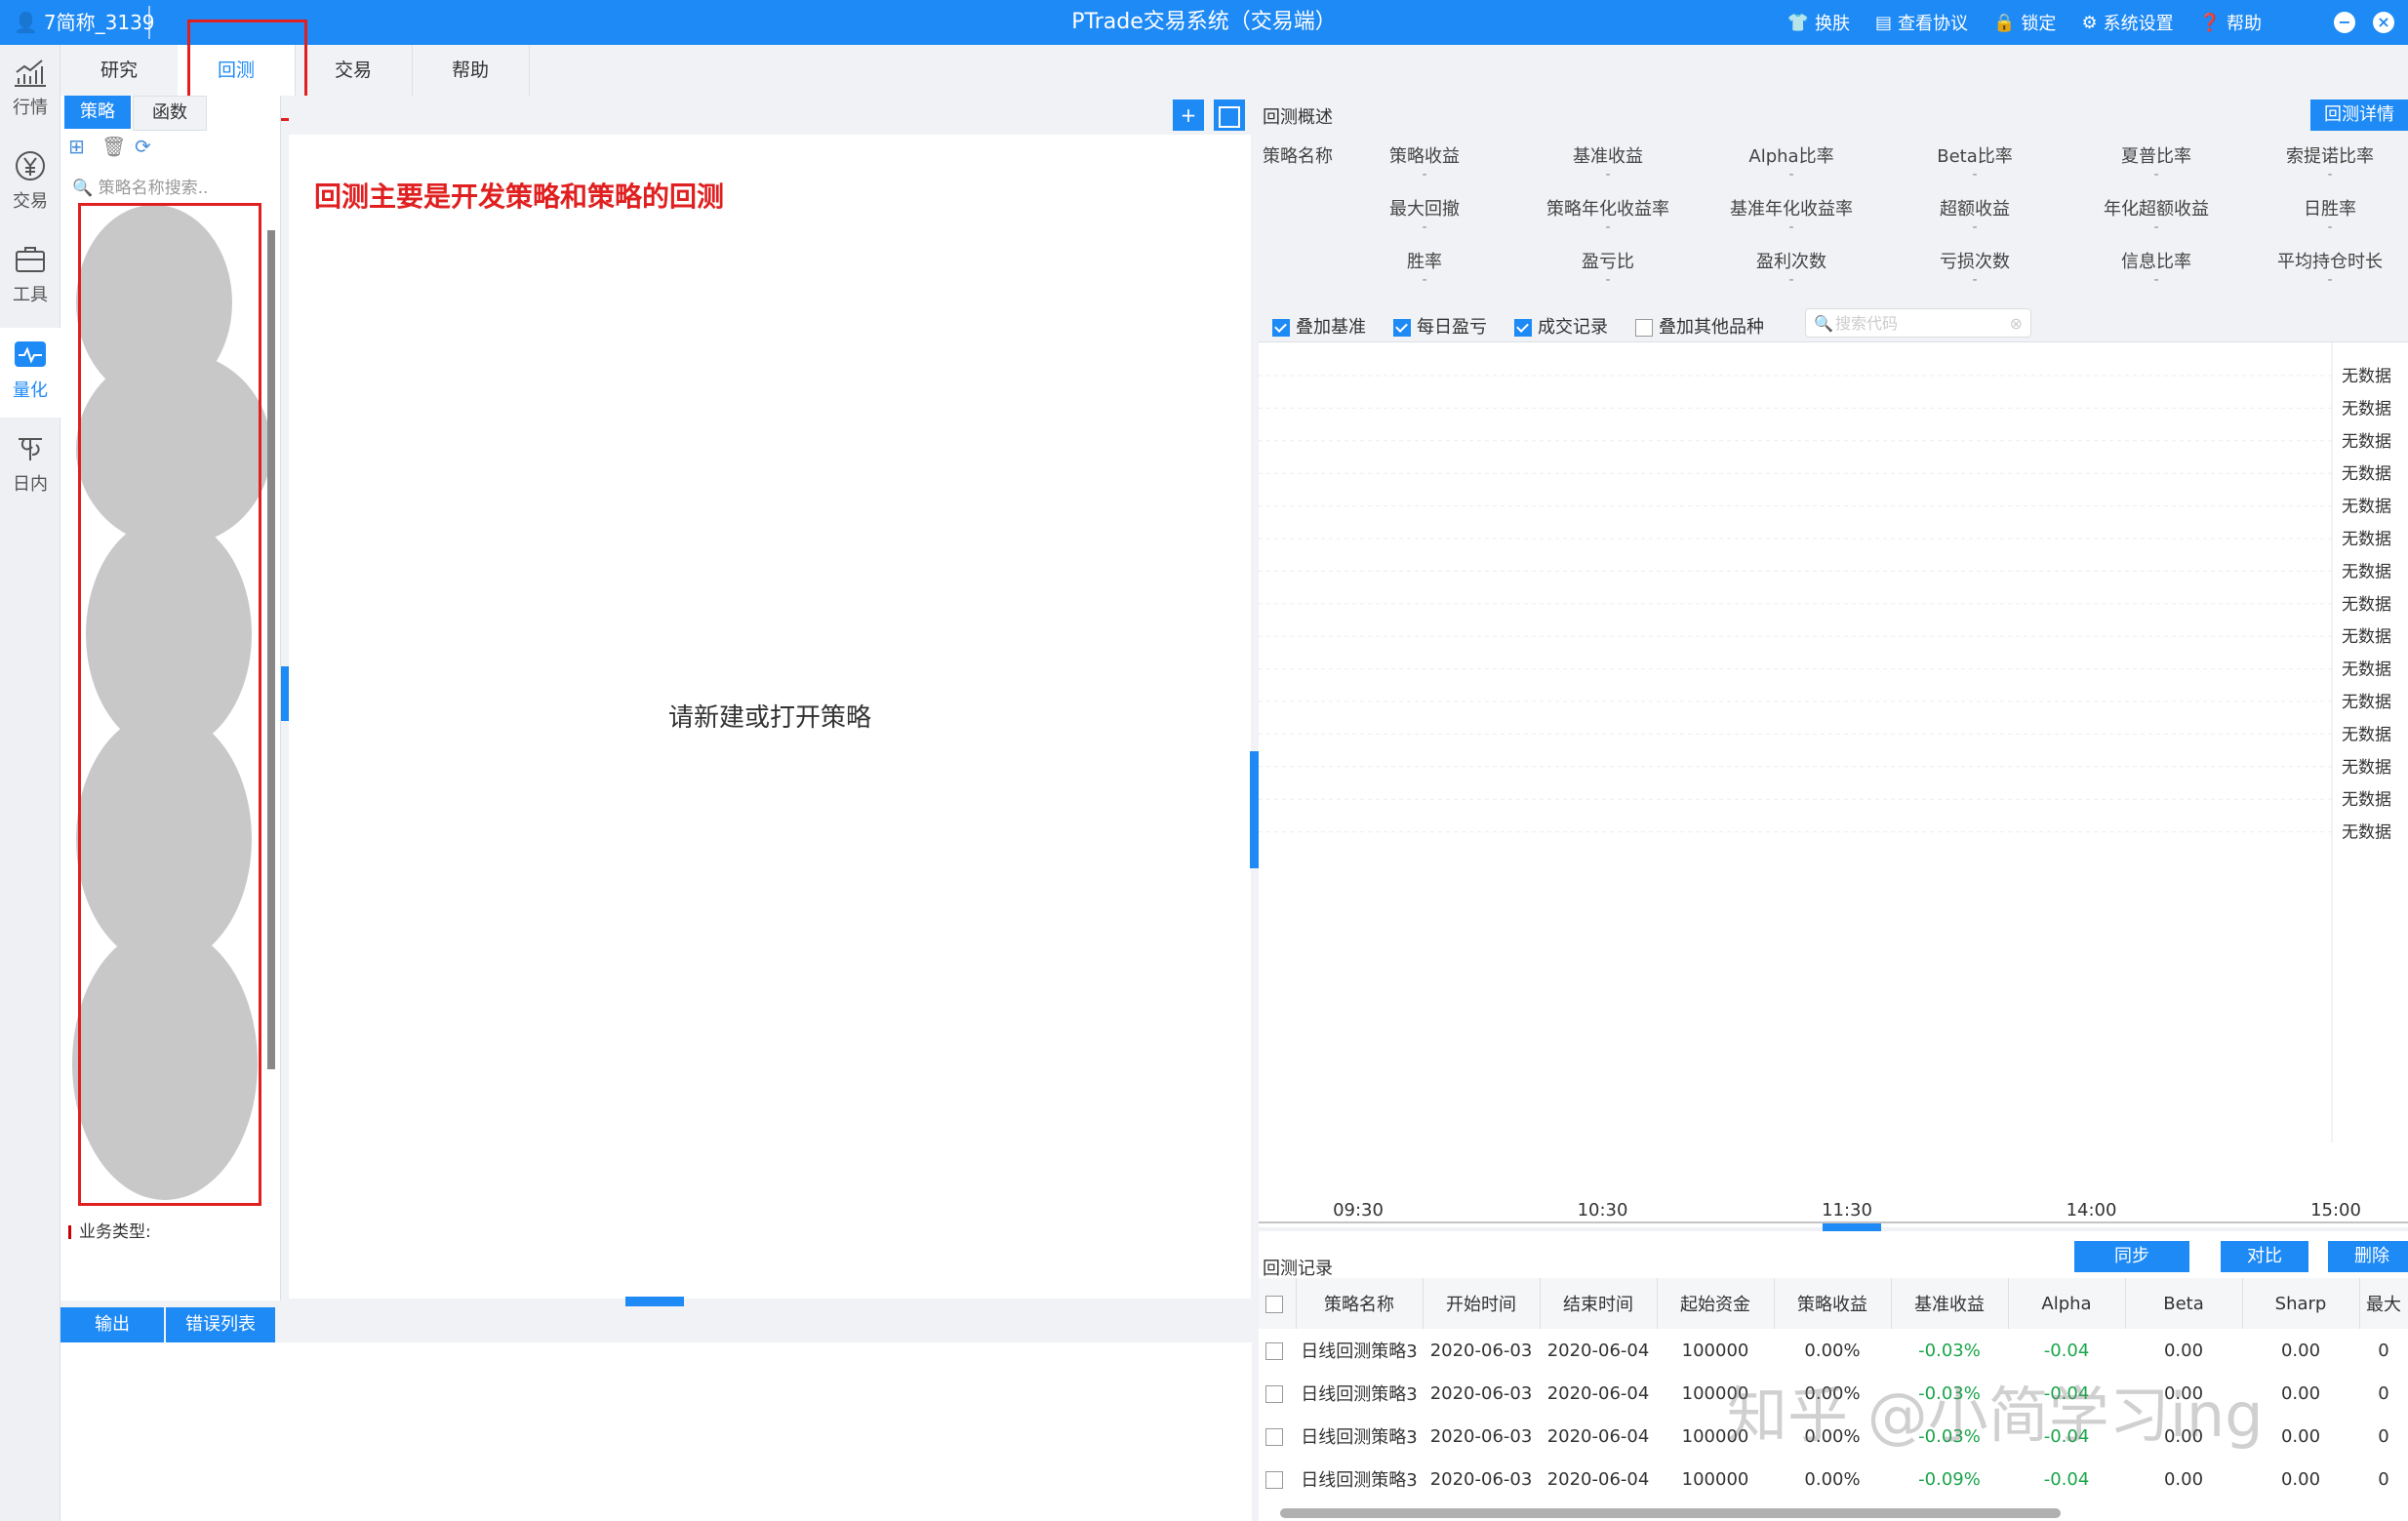 The height and width of the screenshot is (1521, 2408). I want to click on stat-max-drawdown: 最大回撤 -, so click(1424, 217).